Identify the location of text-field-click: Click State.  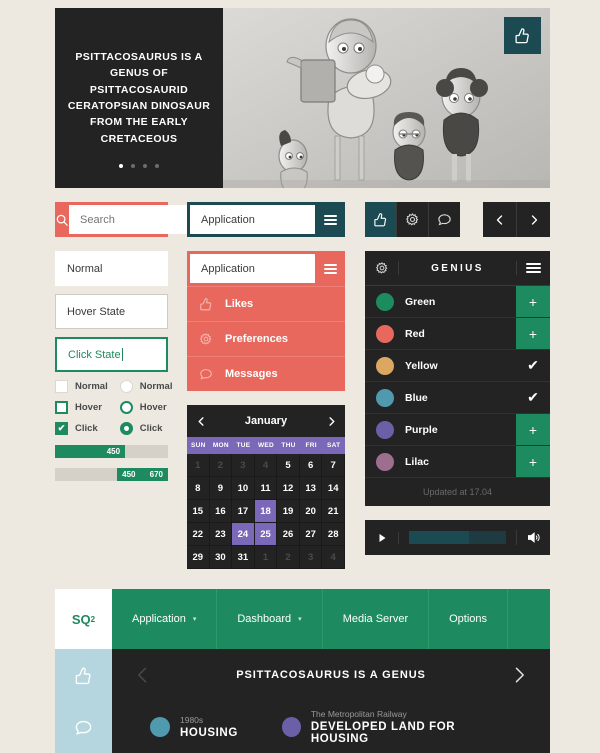
(111, 354).